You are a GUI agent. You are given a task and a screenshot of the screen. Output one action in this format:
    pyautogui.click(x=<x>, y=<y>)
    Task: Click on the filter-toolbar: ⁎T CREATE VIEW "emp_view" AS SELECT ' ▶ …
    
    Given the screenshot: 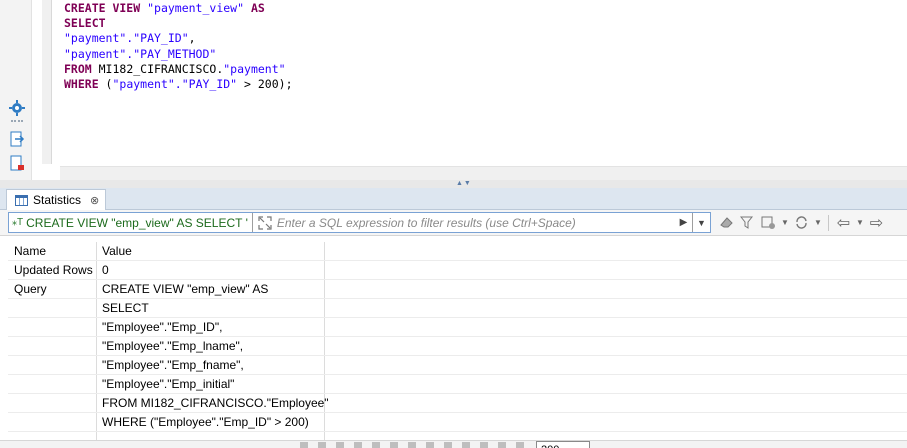 What is the action you would take?
    pyautogui.click(x=453, y=223)
    